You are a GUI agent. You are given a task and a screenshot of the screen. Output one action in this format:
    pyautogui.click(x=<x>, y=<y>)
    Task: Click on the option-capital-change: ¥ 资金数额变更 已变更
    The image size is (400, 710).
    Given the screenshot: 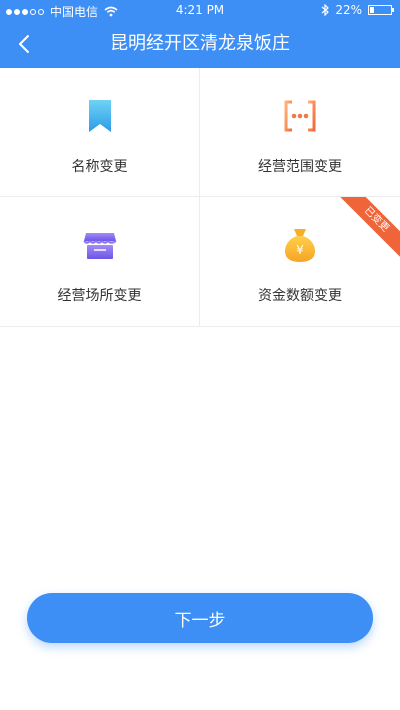 What is the action you would take?
    pyautogui.click(x=300, y=261)
    